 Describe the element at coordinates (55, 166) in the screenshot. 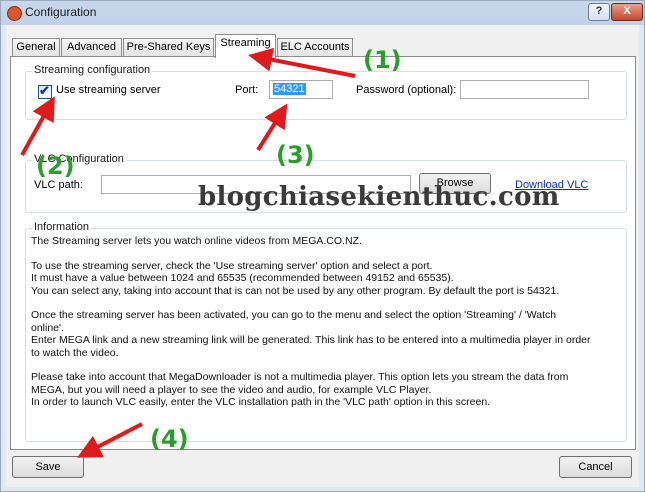

I see `annotation-2: (2)` at that location.